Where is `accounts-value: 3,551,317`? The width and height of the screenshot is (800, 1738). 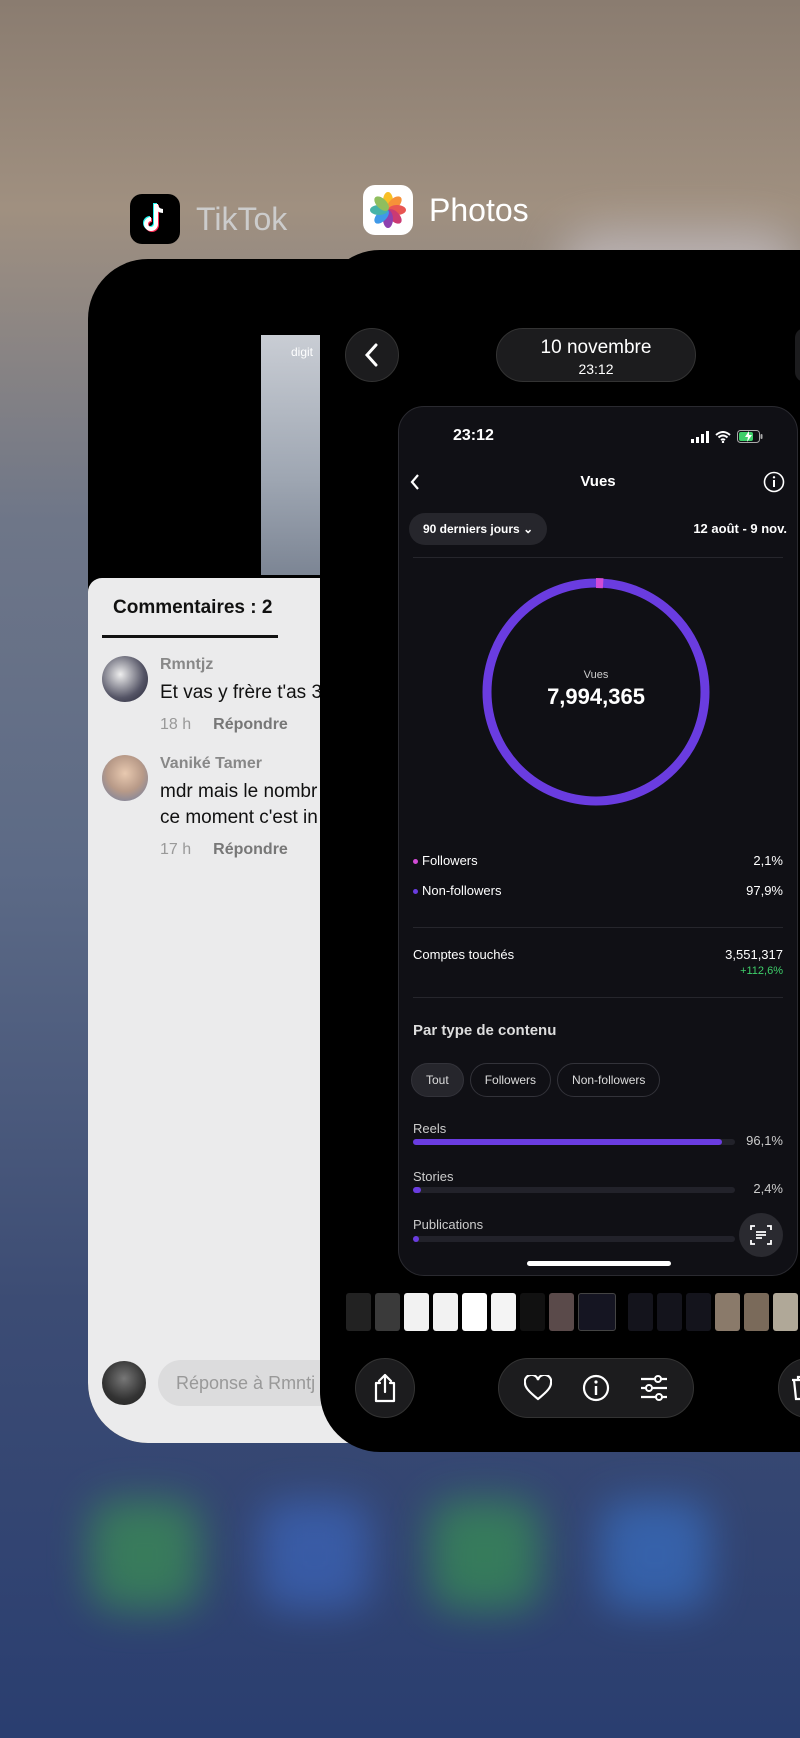
accounts-value: 3,551,317 is located at coordinates (754, 954).